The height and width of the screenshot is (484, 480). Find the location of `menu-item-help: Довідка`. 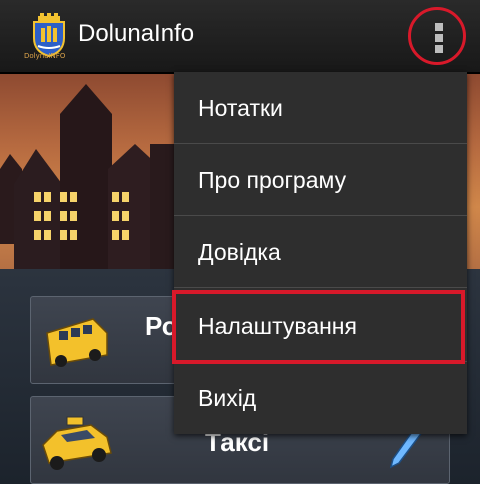

menu-item-help: Довідка is located at coordinates (320, 252).